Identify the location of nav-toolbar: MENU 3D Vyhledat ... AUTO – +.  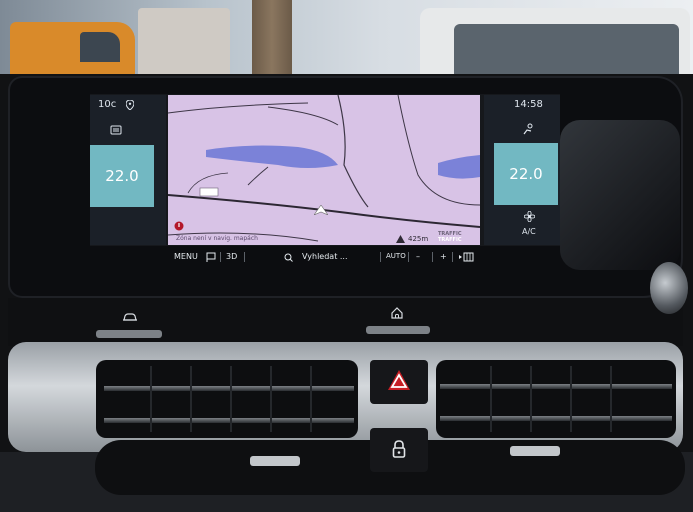
(324, 258).